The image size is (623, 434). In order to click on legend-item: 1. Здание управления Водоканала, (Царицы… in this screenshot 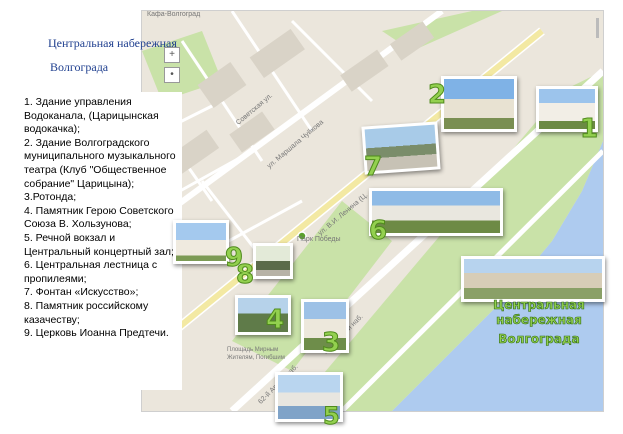, I will do `click(91, 116)`.